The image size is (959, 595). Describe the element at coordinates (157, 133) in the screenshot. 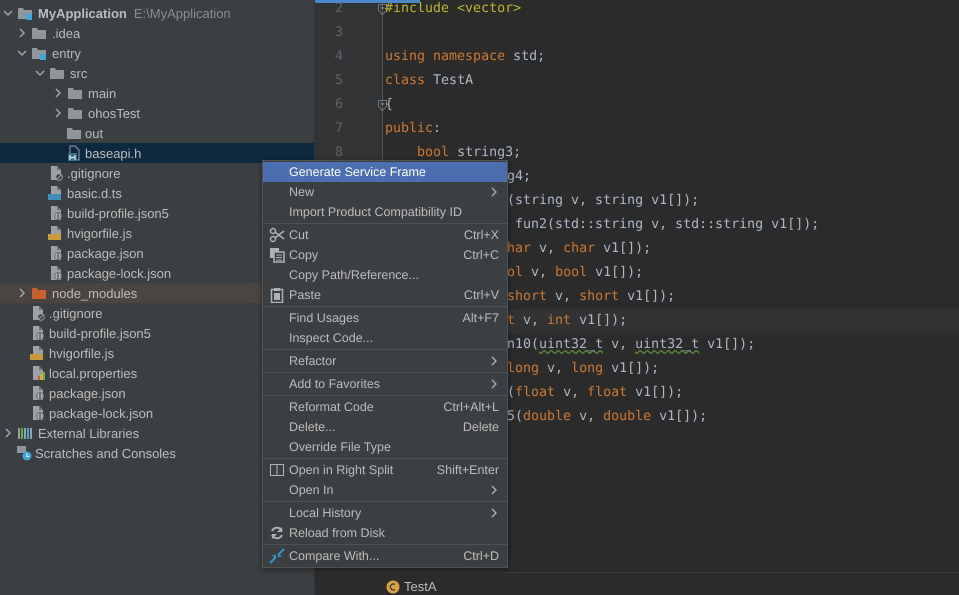

I see `tree-item: out` at that location.